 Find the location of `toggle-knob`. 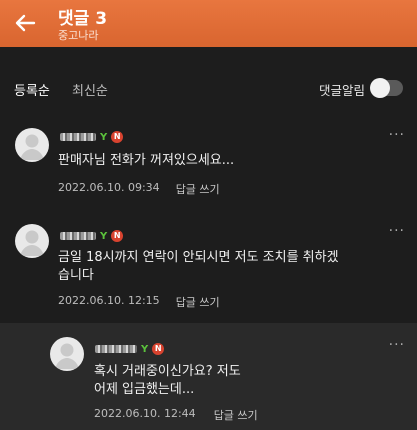

toggle-knob is located at coordinates (380, 88).